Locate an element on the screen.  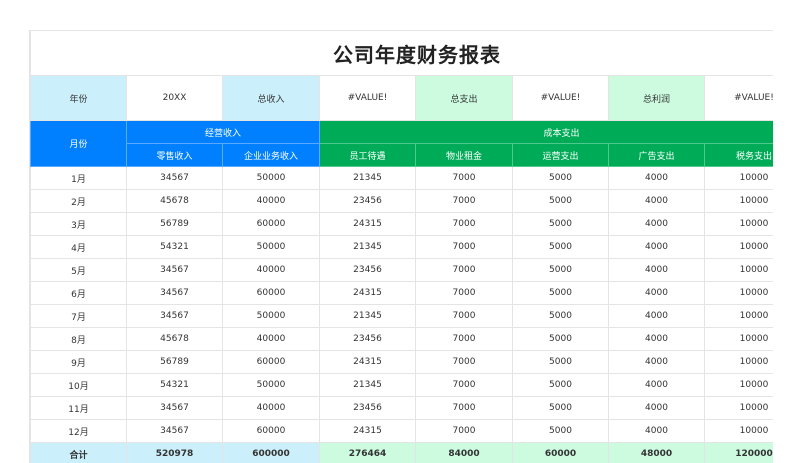
report-title: 公司年度财务报表 is located at coordinates (401, 53).